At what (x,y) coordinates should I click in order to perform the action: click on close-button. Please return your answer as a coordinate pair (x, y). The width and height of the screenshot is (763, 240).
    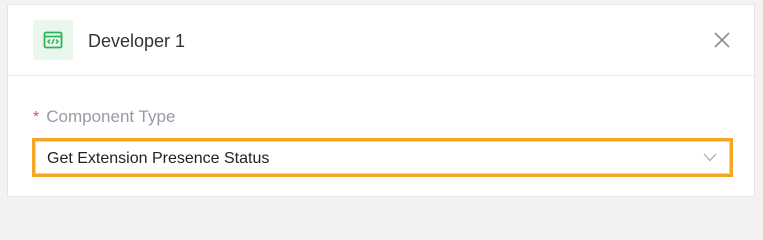
    Looking at the image, I should click on (722, 40).